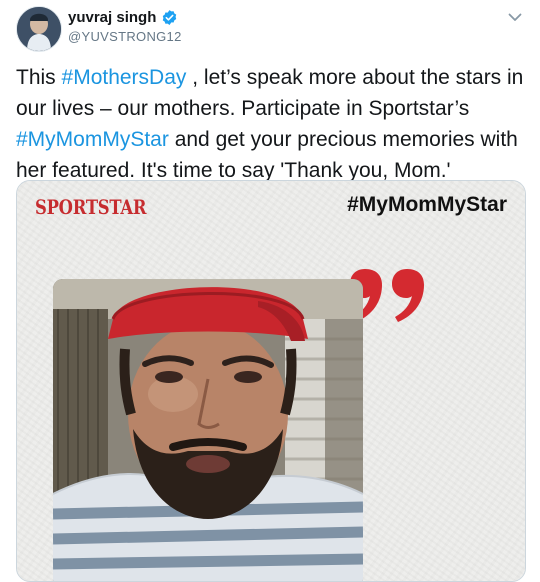  What do you see at coordinates (427, 204) in the screenshot?
I see `media-hashtag: #MyMomMyStar` at bounding box center [427, 204].